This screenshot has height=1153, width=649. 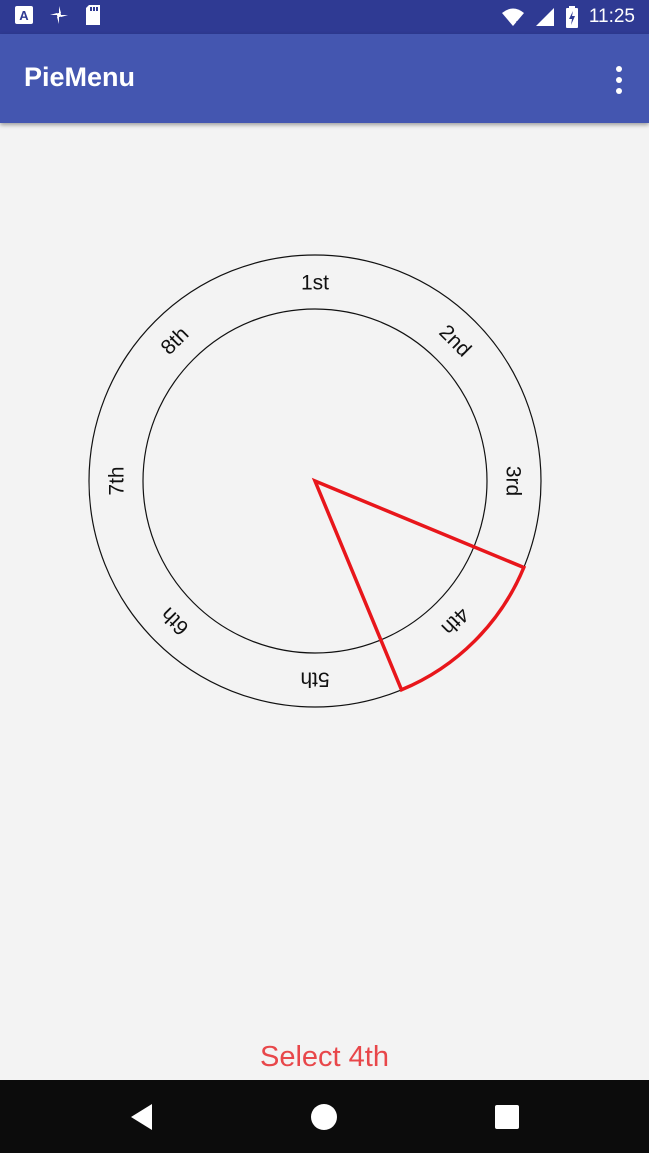 I want to click on selection-status-text: Select 4th, so click(x=324, y=1057).